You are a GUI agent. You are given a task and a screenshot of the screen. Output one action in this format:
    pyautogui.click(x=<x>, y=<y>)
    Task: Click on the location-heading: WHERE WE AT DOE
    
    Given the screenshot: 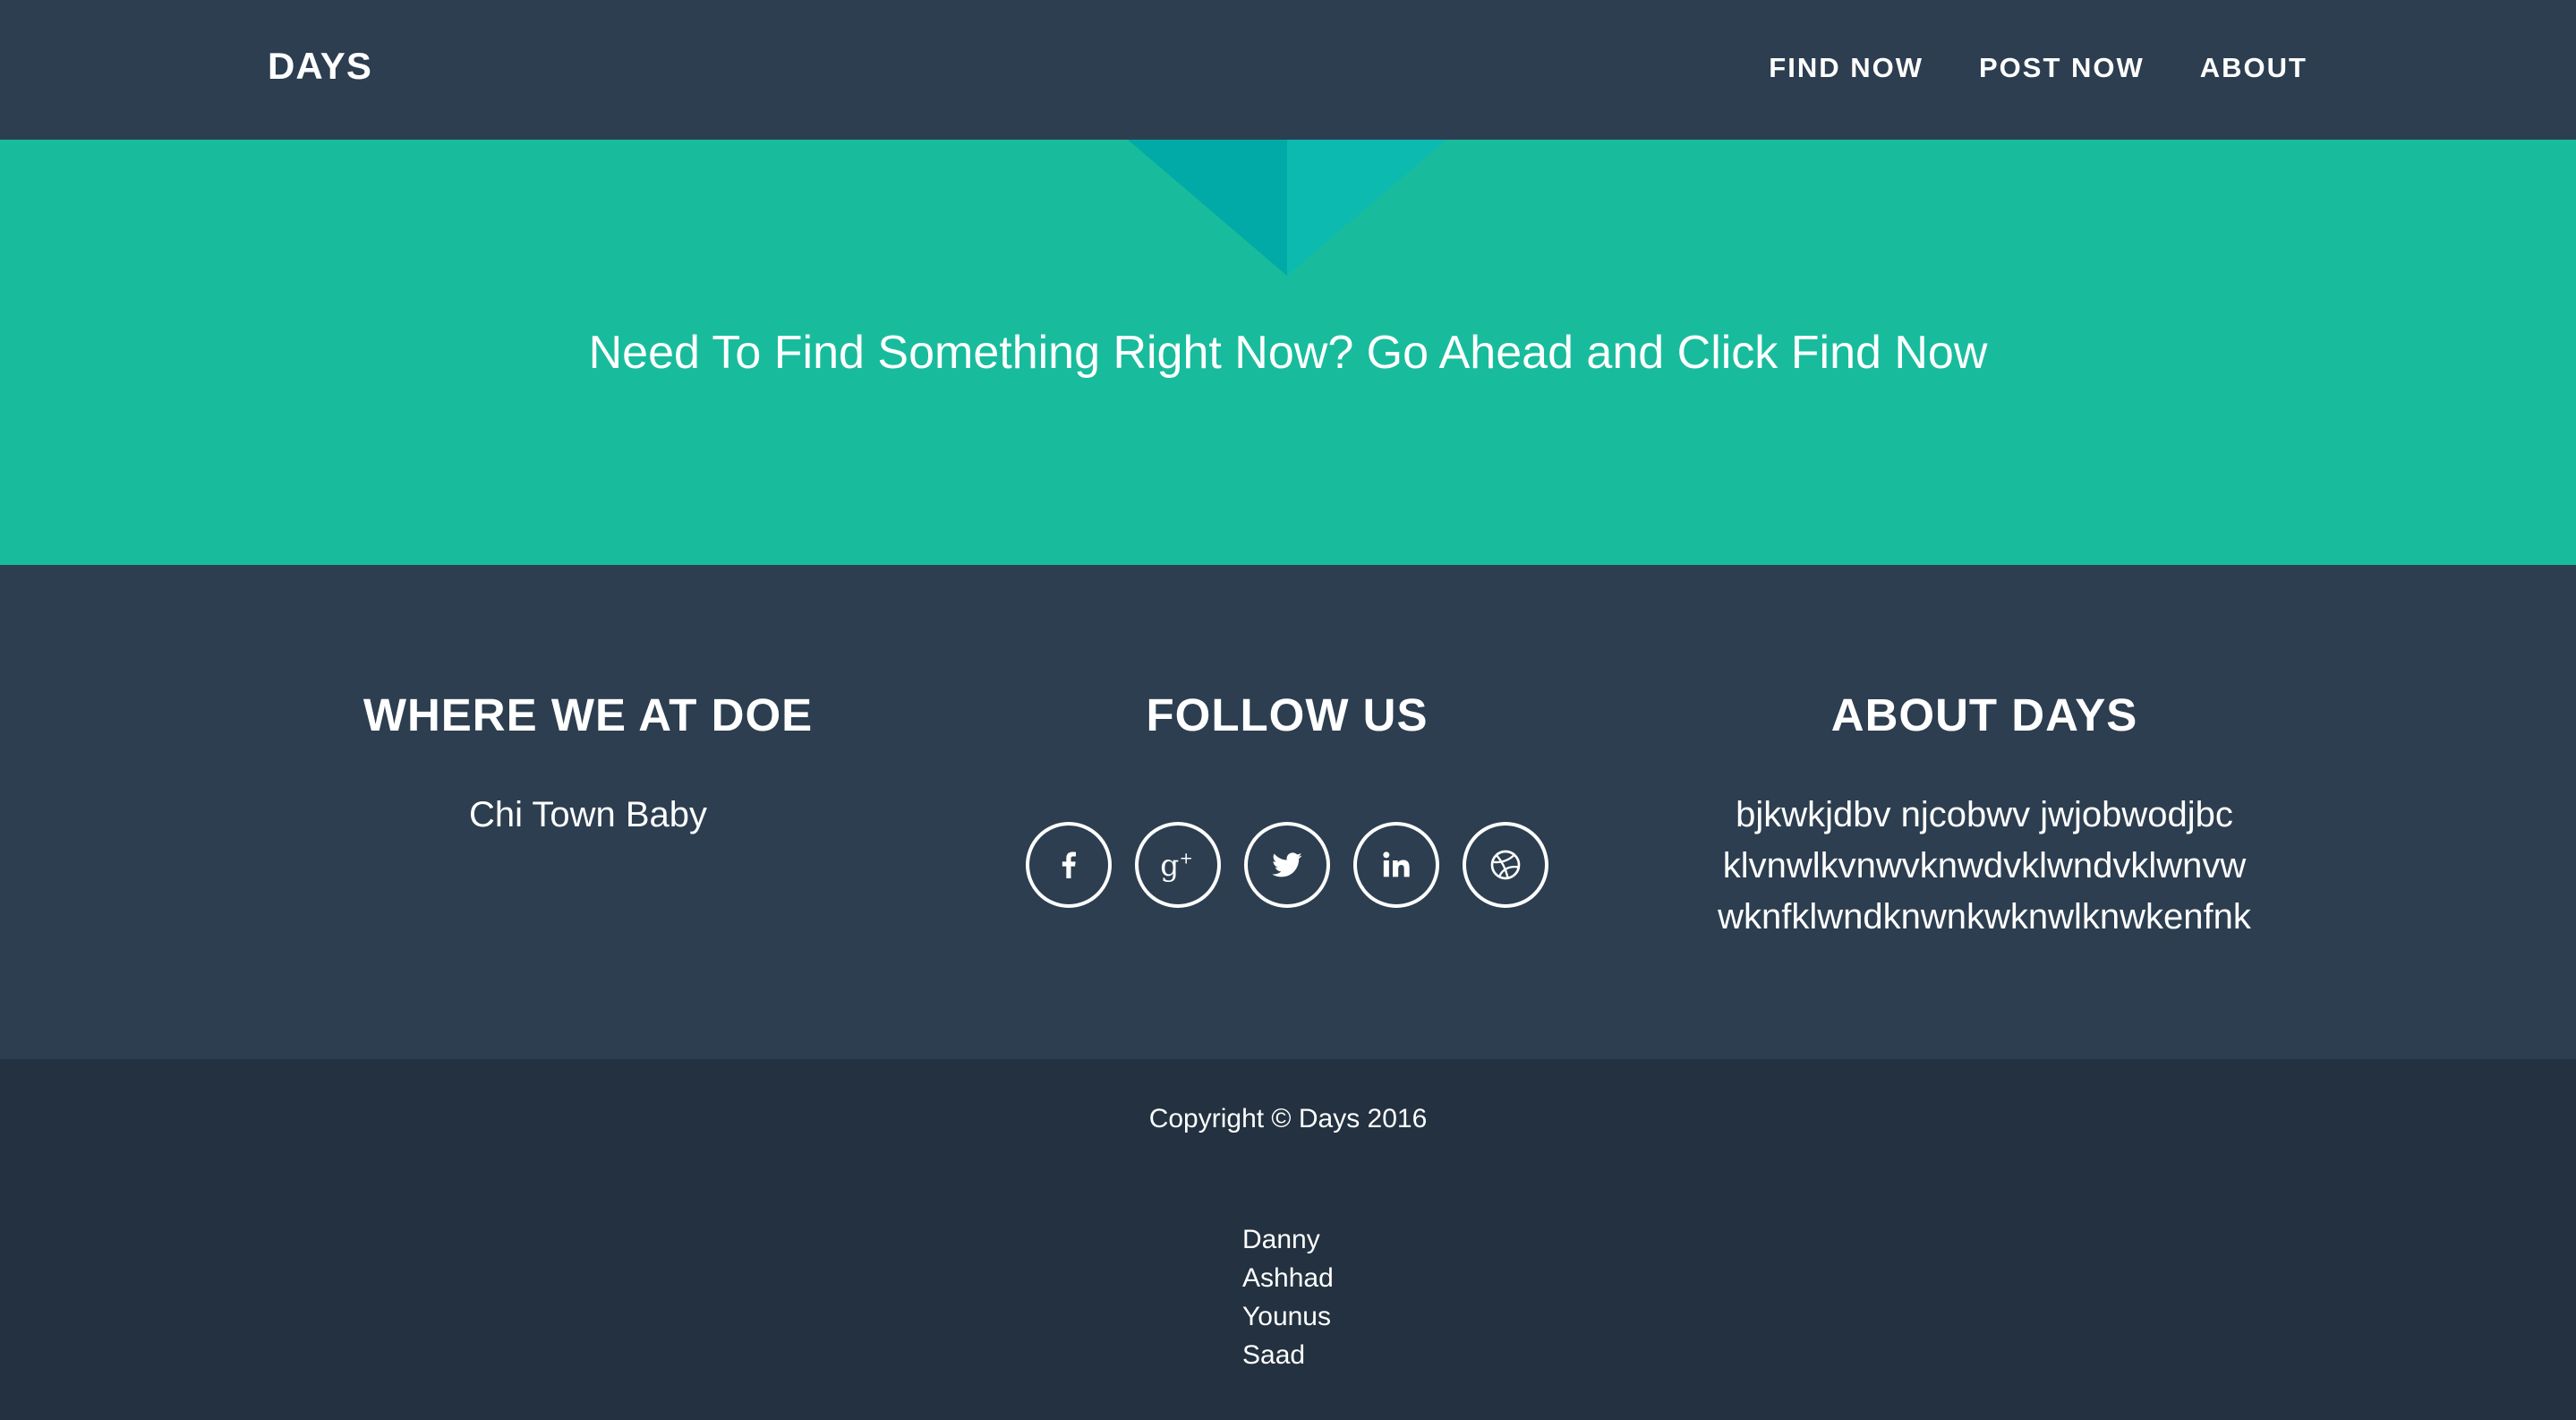 What is the action you would take?
    pyautogui.click(x=588, y=714)
    